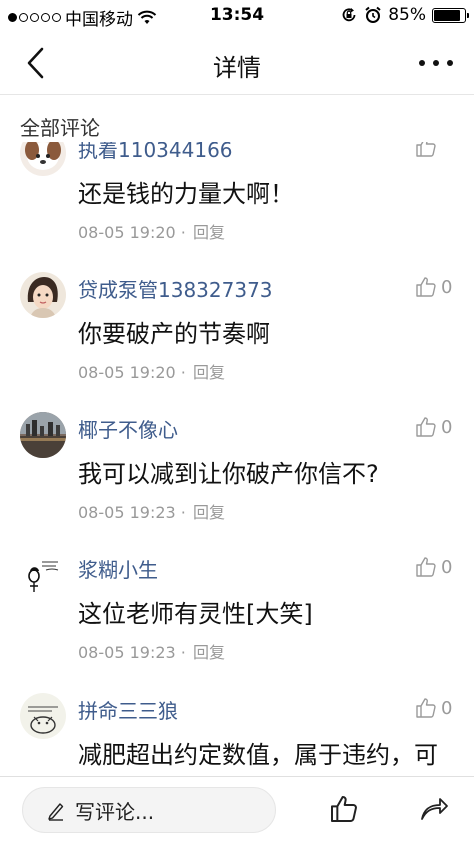 This screenshot has height=842, width=474. Describe the element at coordinates (237, 68) in the screenshot. I see `page-title: 详情` at that location.